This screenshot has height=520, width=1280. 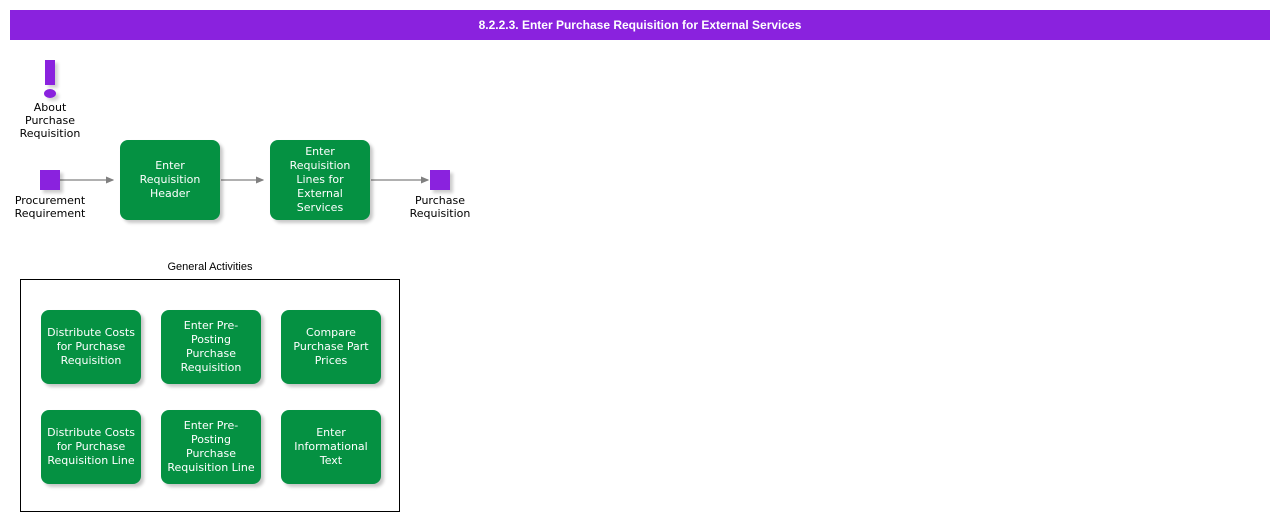 I want to click on exclamation-dot, so click(x=50, y=93).